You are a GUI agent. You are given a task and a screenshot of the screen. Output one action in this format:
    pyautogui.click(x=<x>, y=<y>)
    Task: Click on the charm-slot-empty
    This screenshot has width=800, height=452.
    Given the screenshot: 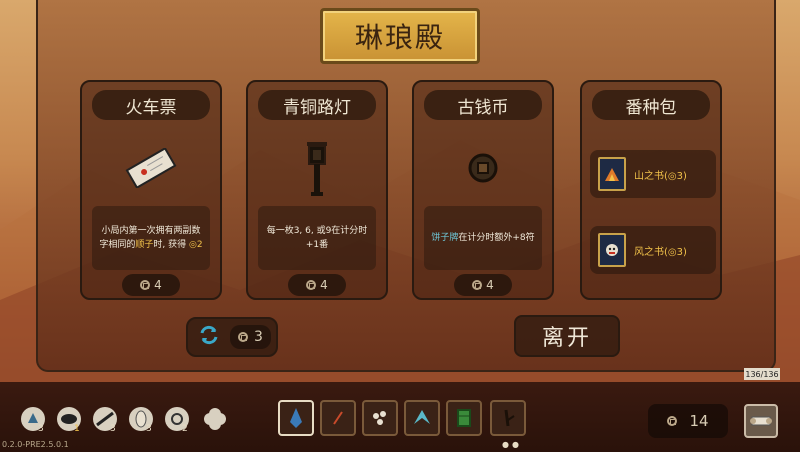 What is the action you would take?
    pyautogui.click(x=215, y=419)
    